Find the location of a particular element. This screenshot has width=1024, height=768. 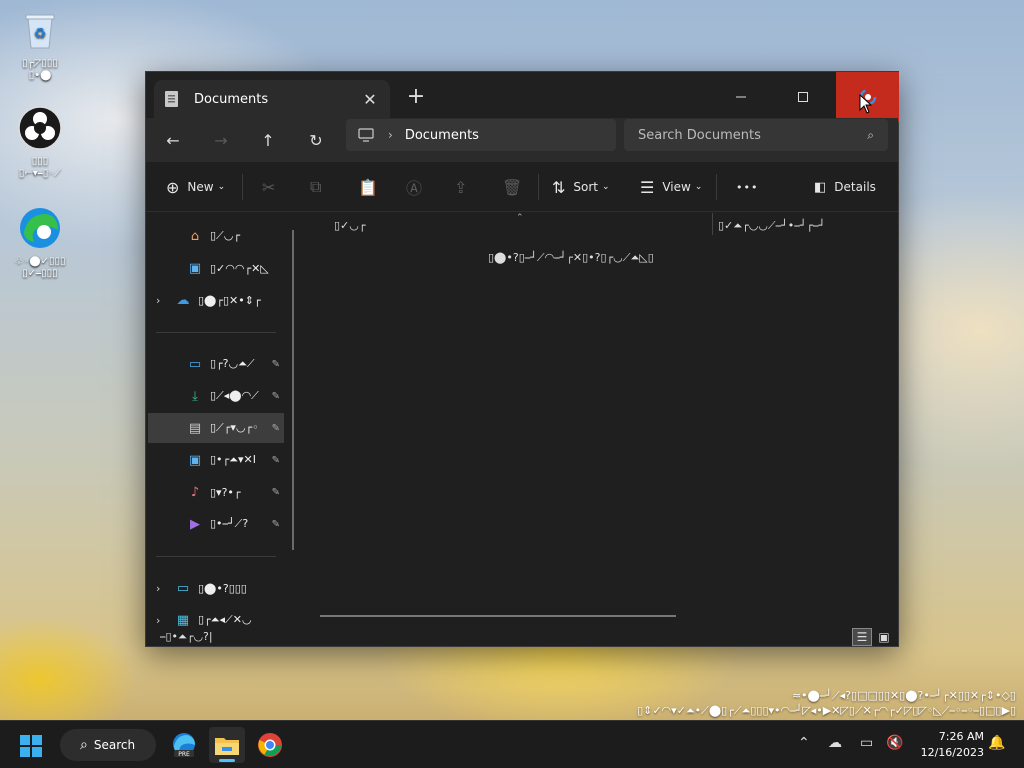

new-tab-button: + is located at coordinates (416, 96).